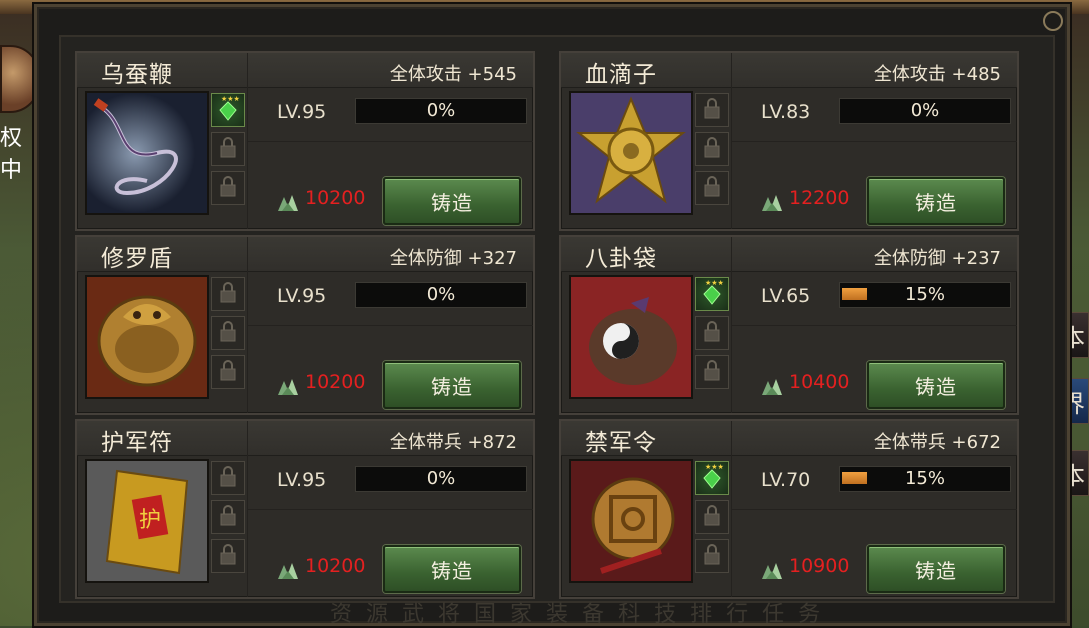 This screenshot has height=628, width=1089. Describe the element at coordinates (937, 442) in the screenshot. I see `equipment-bonus: 全体带兵 +672` at that location.